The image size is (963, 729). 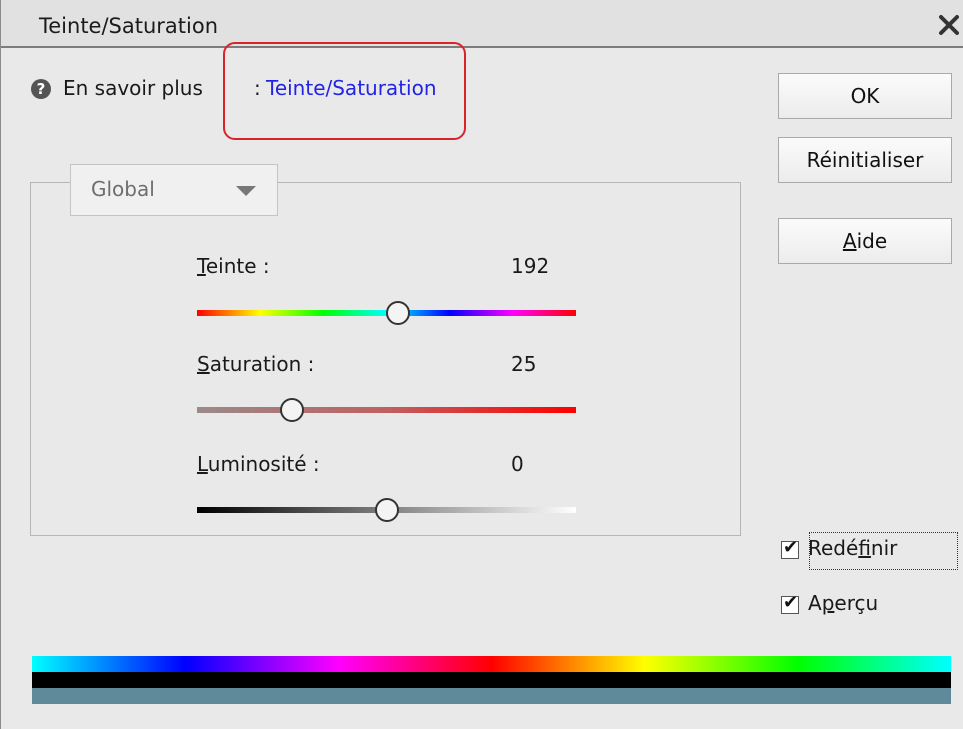 What do you see at coordinates (491, 664) in the screenshot?
I see `input-spectrum-bar` at bounding box center [491, 664].